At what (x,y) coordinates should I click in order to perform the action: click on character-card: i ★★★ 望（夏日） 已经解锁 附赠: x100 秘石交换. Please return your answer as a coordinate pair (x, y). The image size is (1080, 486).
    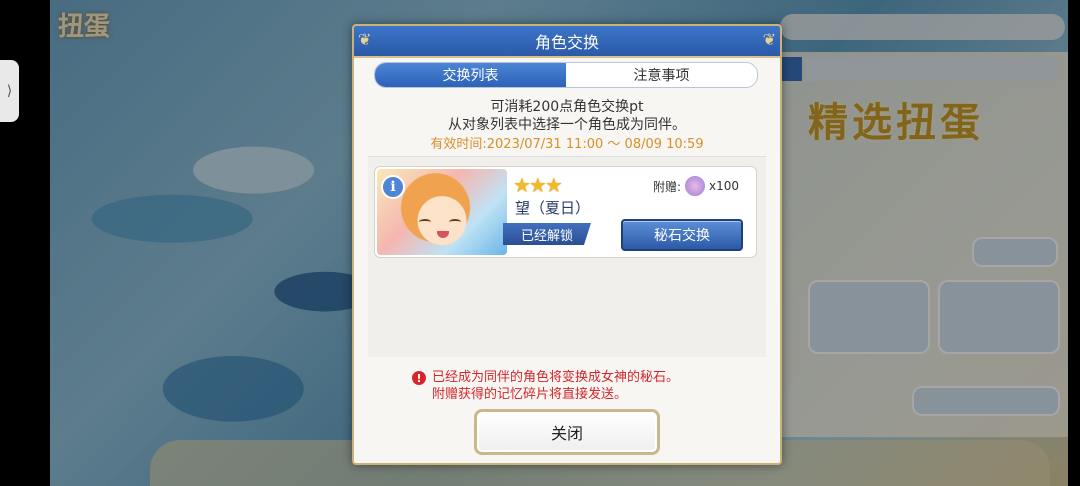
    Looking at the image, I should click on (565, 212).